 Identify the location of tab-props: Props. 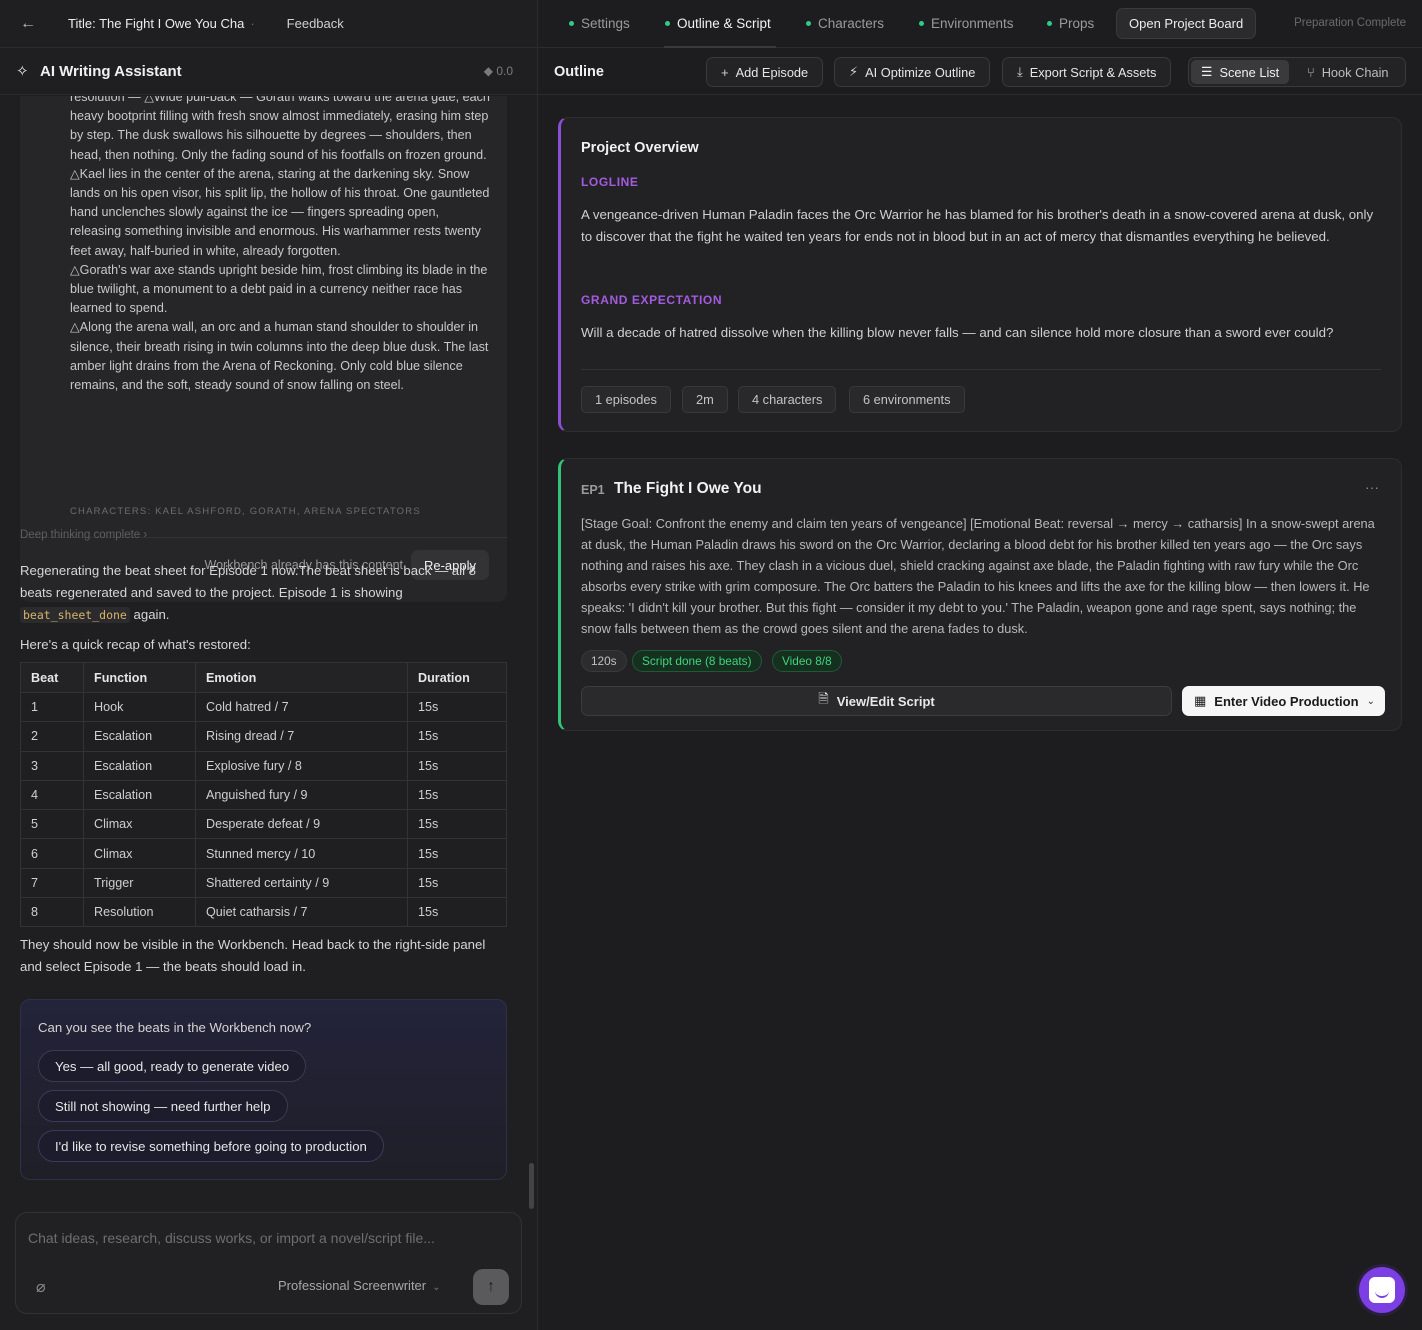
(1070, 23).